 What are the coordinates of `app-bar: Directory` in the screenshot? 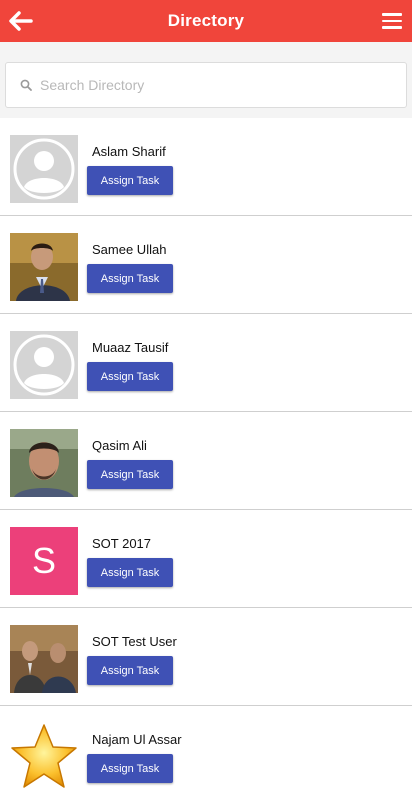 It's located at (206, 21).